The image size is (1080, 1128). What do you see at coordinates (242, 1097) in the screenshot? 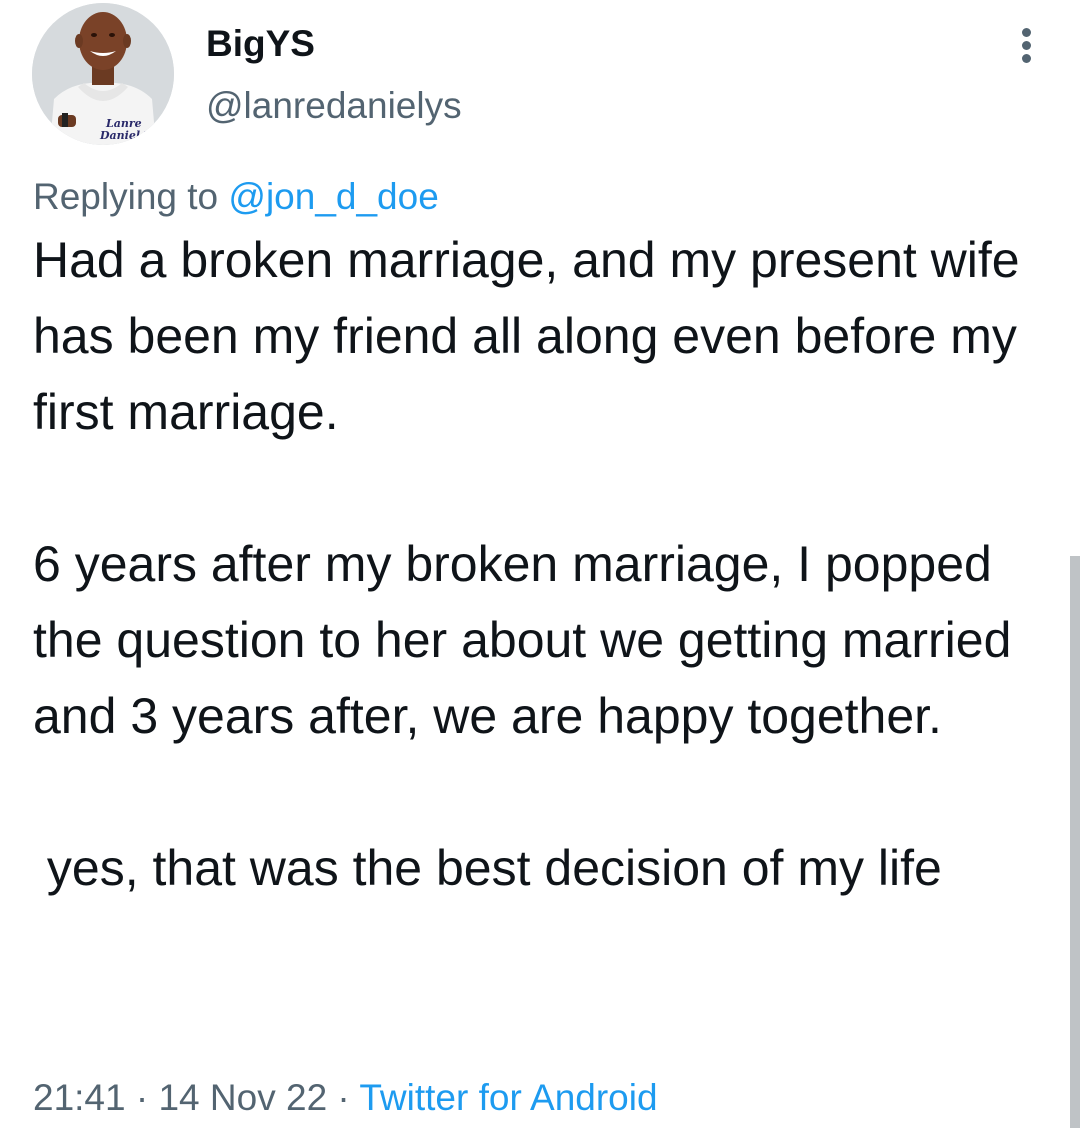
I see `tweet-date: 14 Nov 22` at bounding box center [242, 1097].